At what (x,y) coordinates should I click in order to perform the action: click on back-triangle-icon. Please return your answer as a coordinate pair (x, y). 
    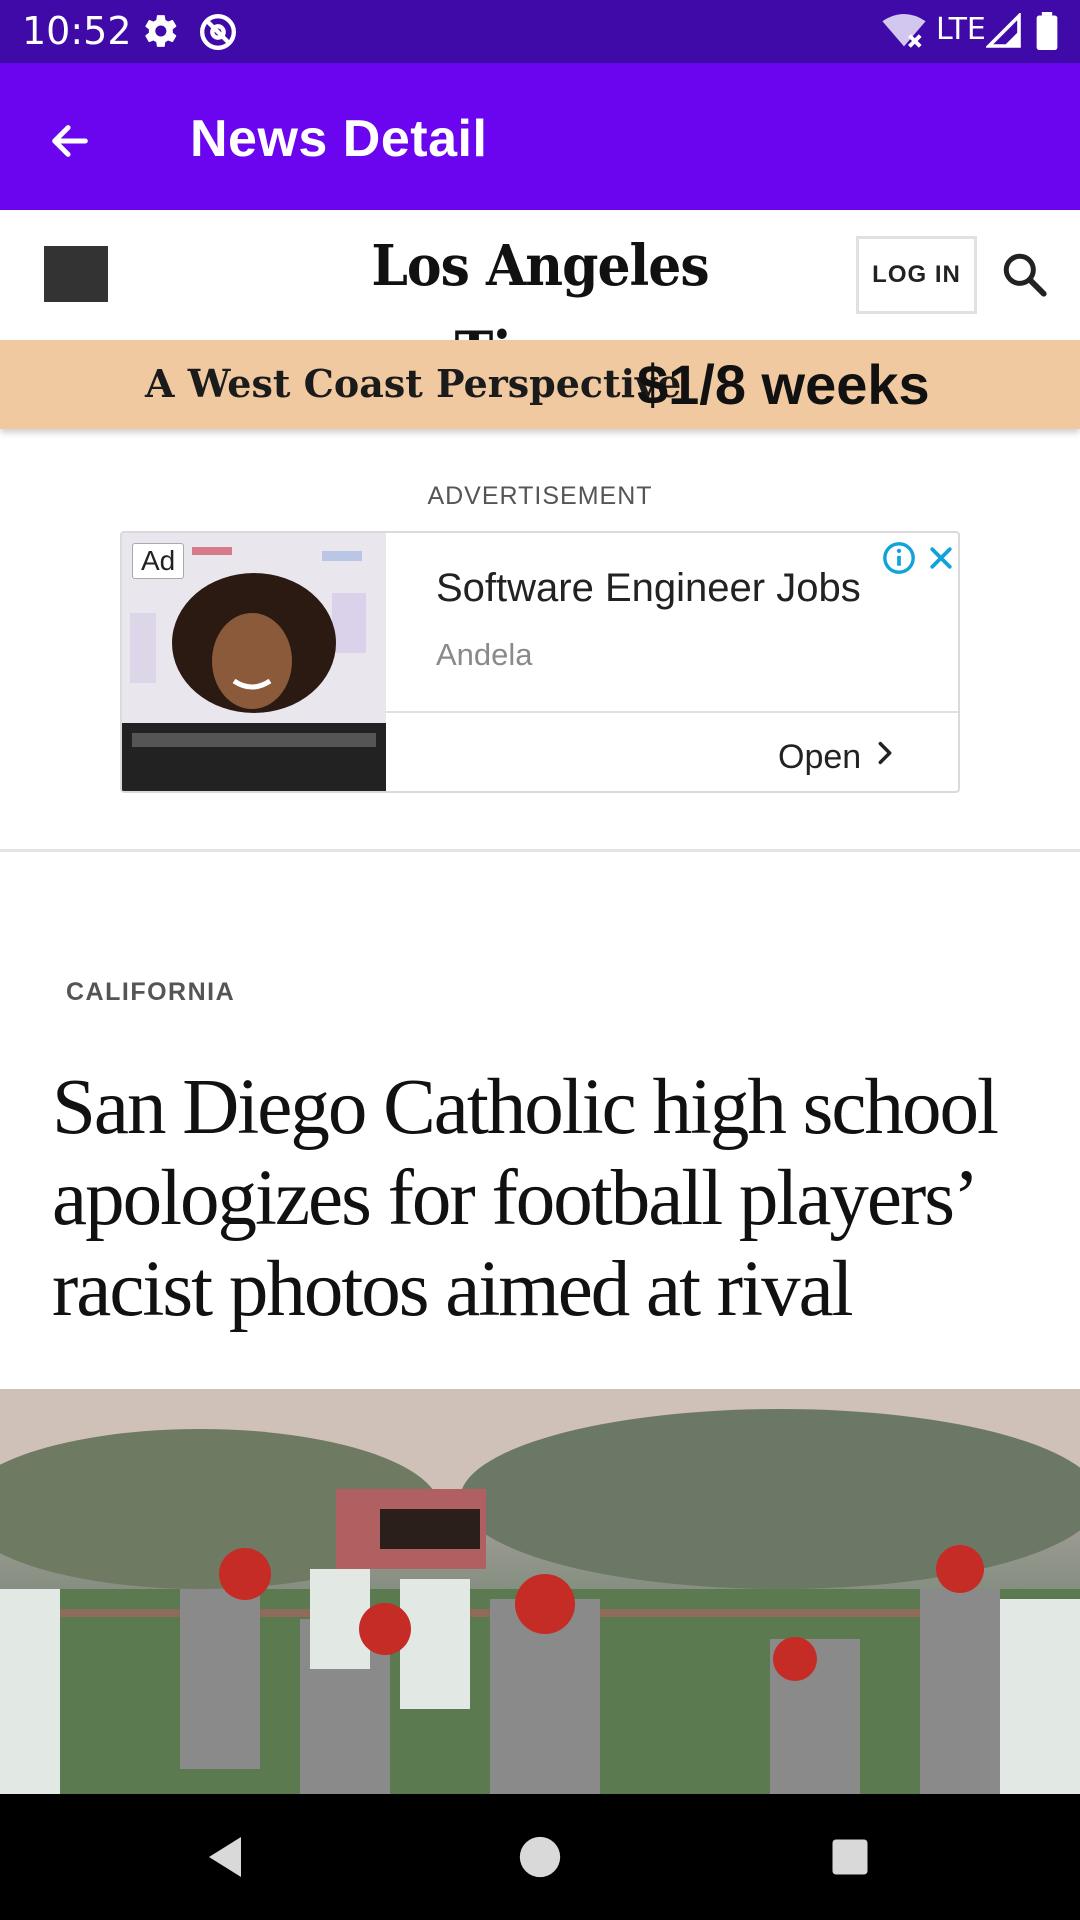
    Looking at the image, I should click on (225, 1859).